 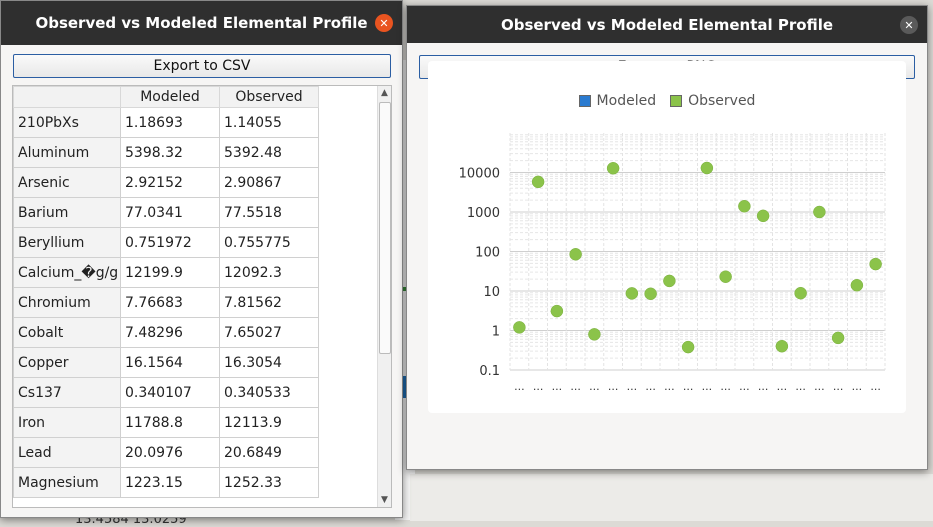 I want to click on row-header: Cobalt, so click(x=67, y=332).